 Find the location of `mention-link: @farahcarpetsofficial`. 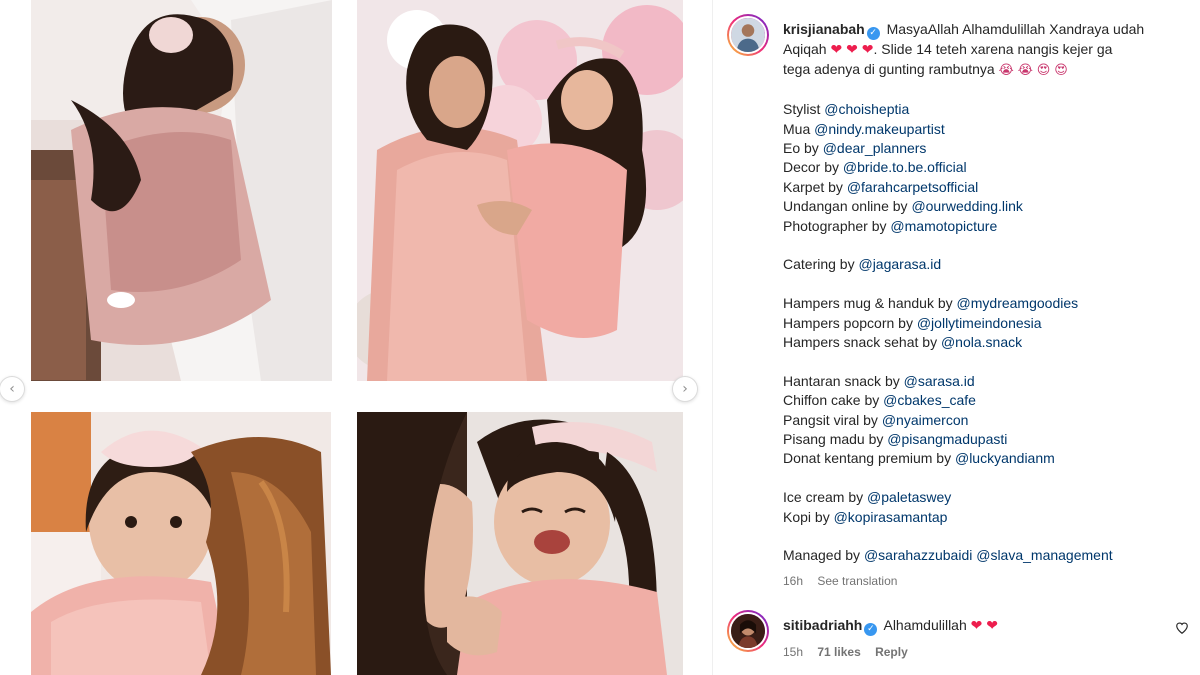

mention-link: @farahcarpetsofficial is located at coordinates (912, 187).